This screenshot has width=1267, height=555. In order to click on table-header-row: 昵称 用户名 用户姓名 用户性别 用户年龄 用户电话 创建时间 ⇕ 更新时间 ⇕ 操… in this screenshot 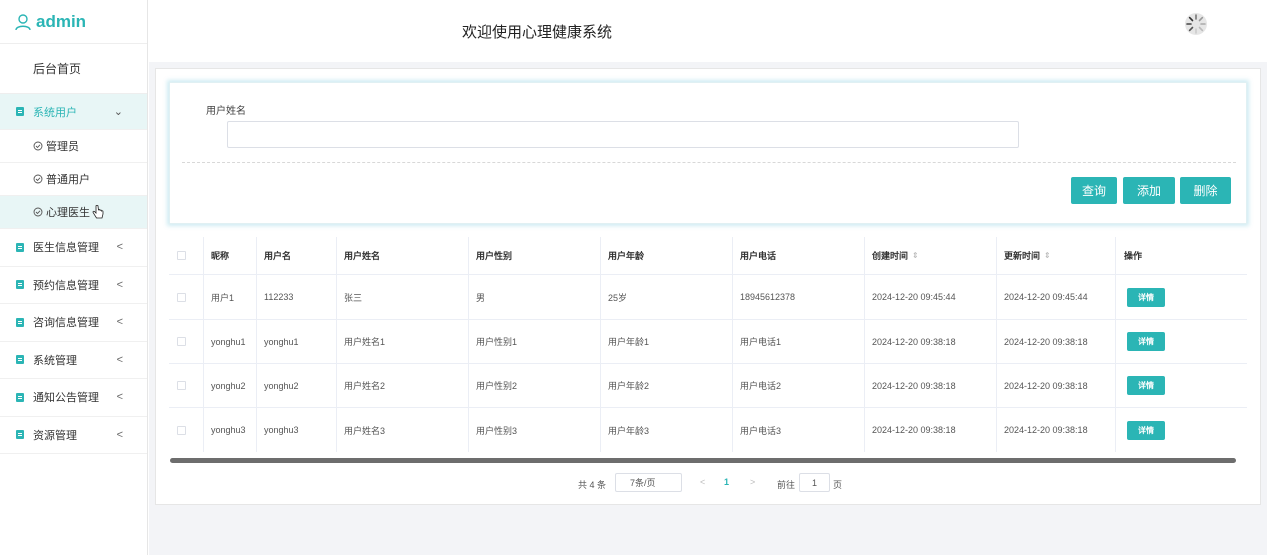, I will do `click(708, 256)`.